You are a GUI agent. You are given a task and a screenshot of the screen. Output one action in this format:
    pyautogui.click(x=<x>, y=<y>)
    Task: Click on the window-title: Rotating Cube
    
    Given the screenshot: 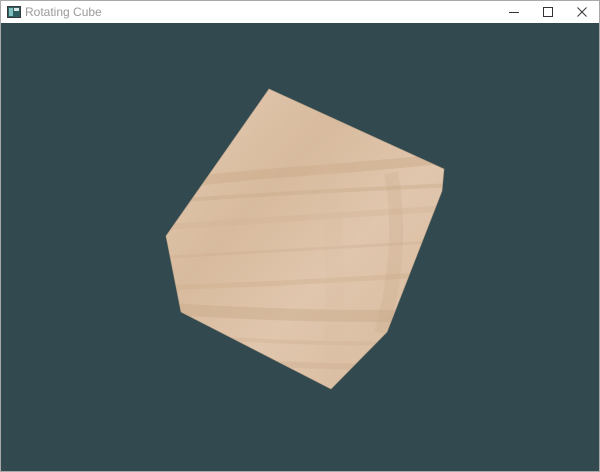 What is the action you would take?
    pyautogui.click(x=63, y=12)
    